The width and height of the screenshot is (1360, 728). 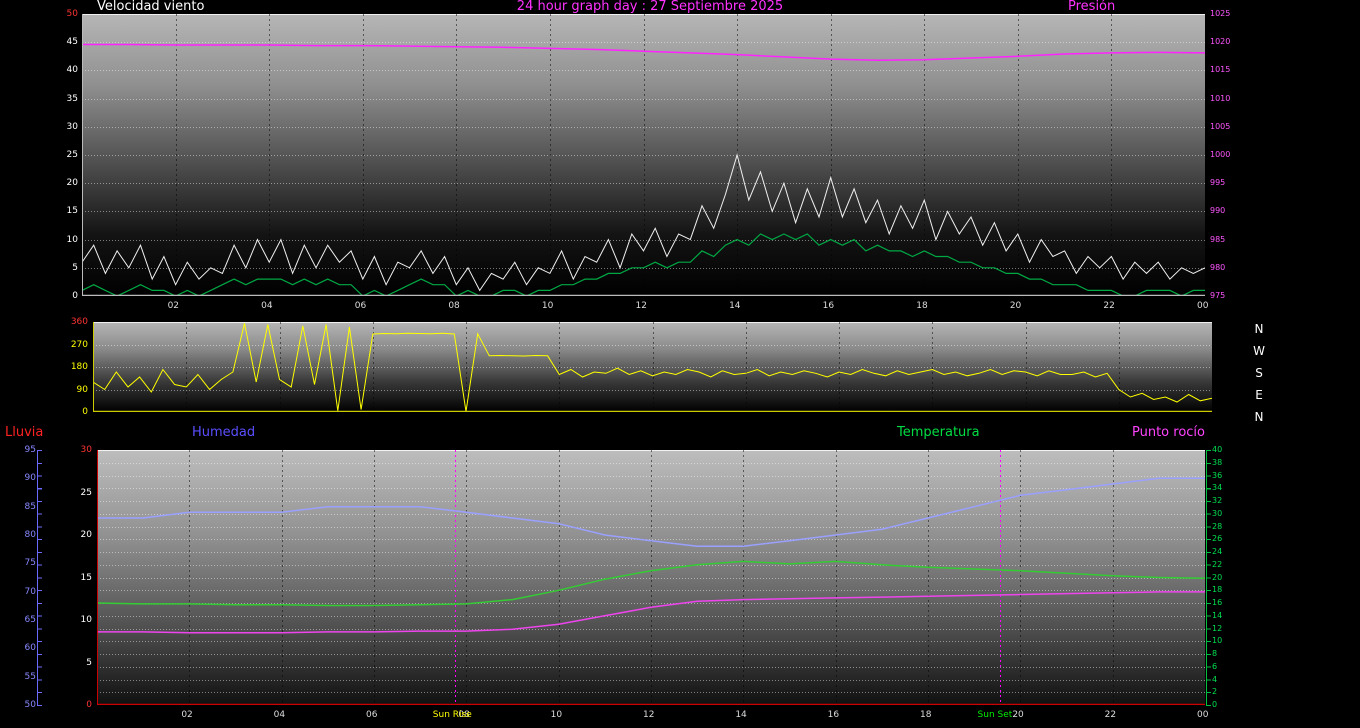 What do you see at coordinates (649, 715) in the screenshot?
I see `x-tick-label: 12` at bounding box center [649, 715].